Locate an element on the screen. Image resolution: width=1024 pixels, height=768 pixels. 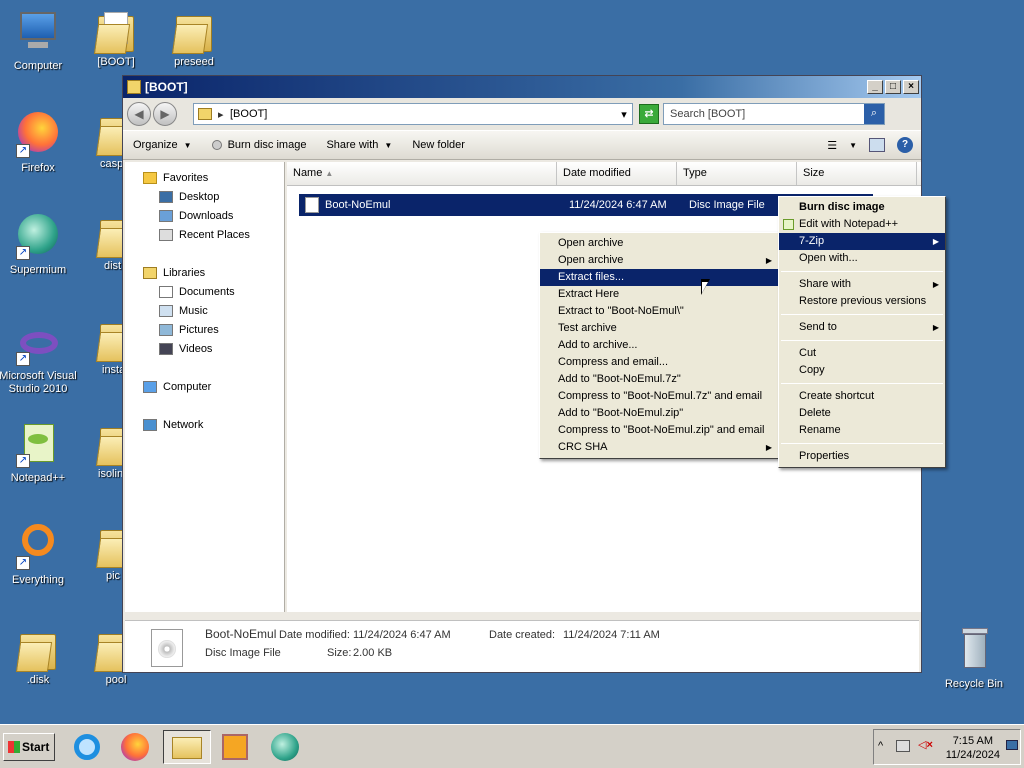
network-icon is located at coordinates (903, 746).